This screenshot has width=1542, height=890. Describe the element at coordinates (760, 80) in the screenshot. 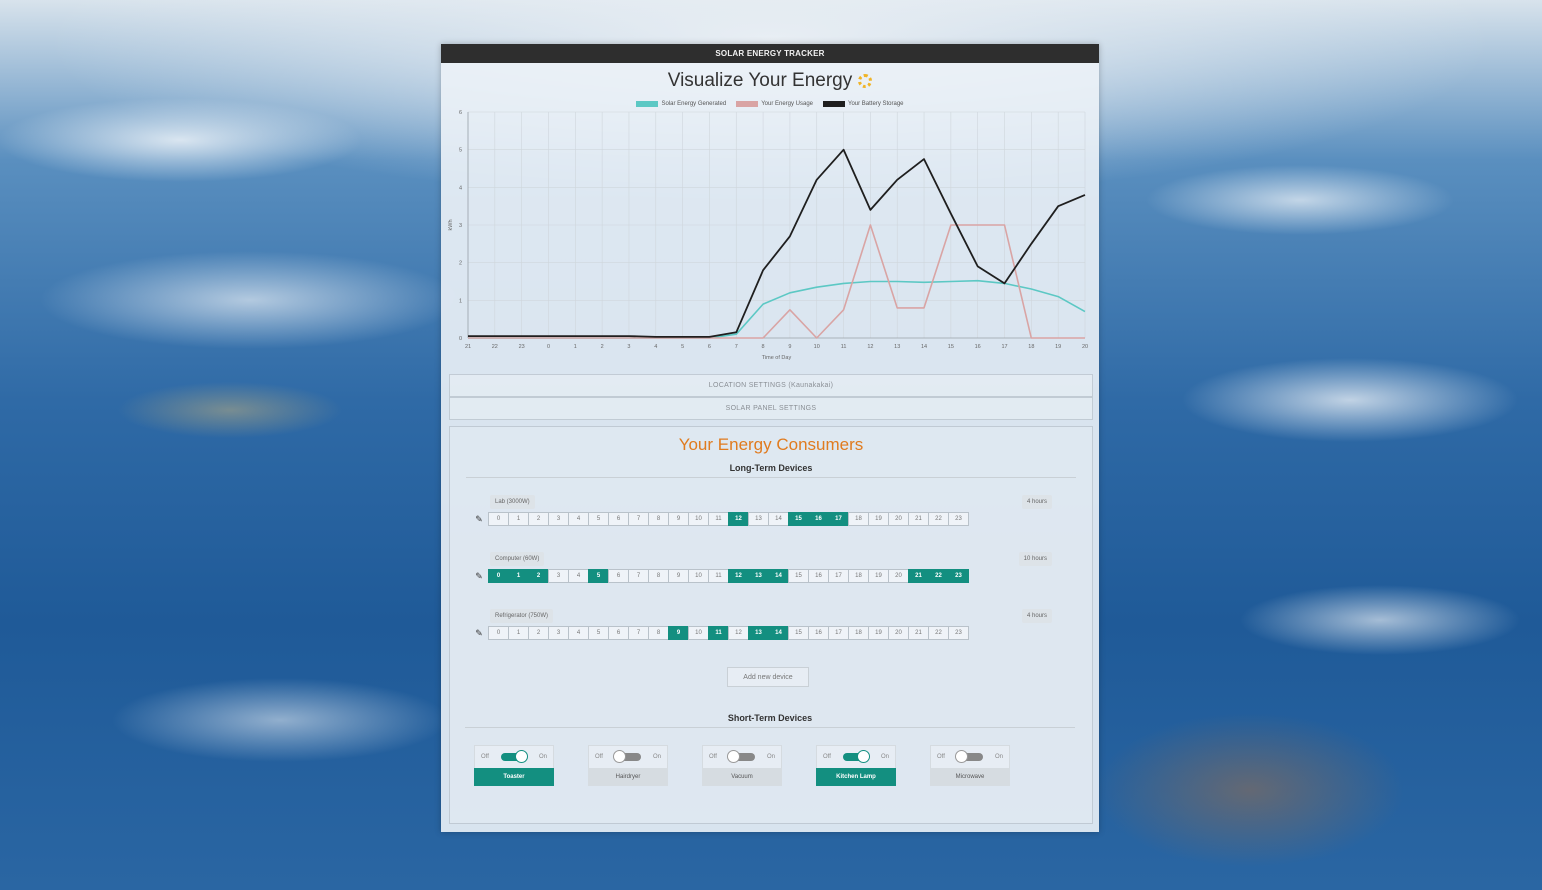

I see `headline-text: Visualize Your Energy` at that location.